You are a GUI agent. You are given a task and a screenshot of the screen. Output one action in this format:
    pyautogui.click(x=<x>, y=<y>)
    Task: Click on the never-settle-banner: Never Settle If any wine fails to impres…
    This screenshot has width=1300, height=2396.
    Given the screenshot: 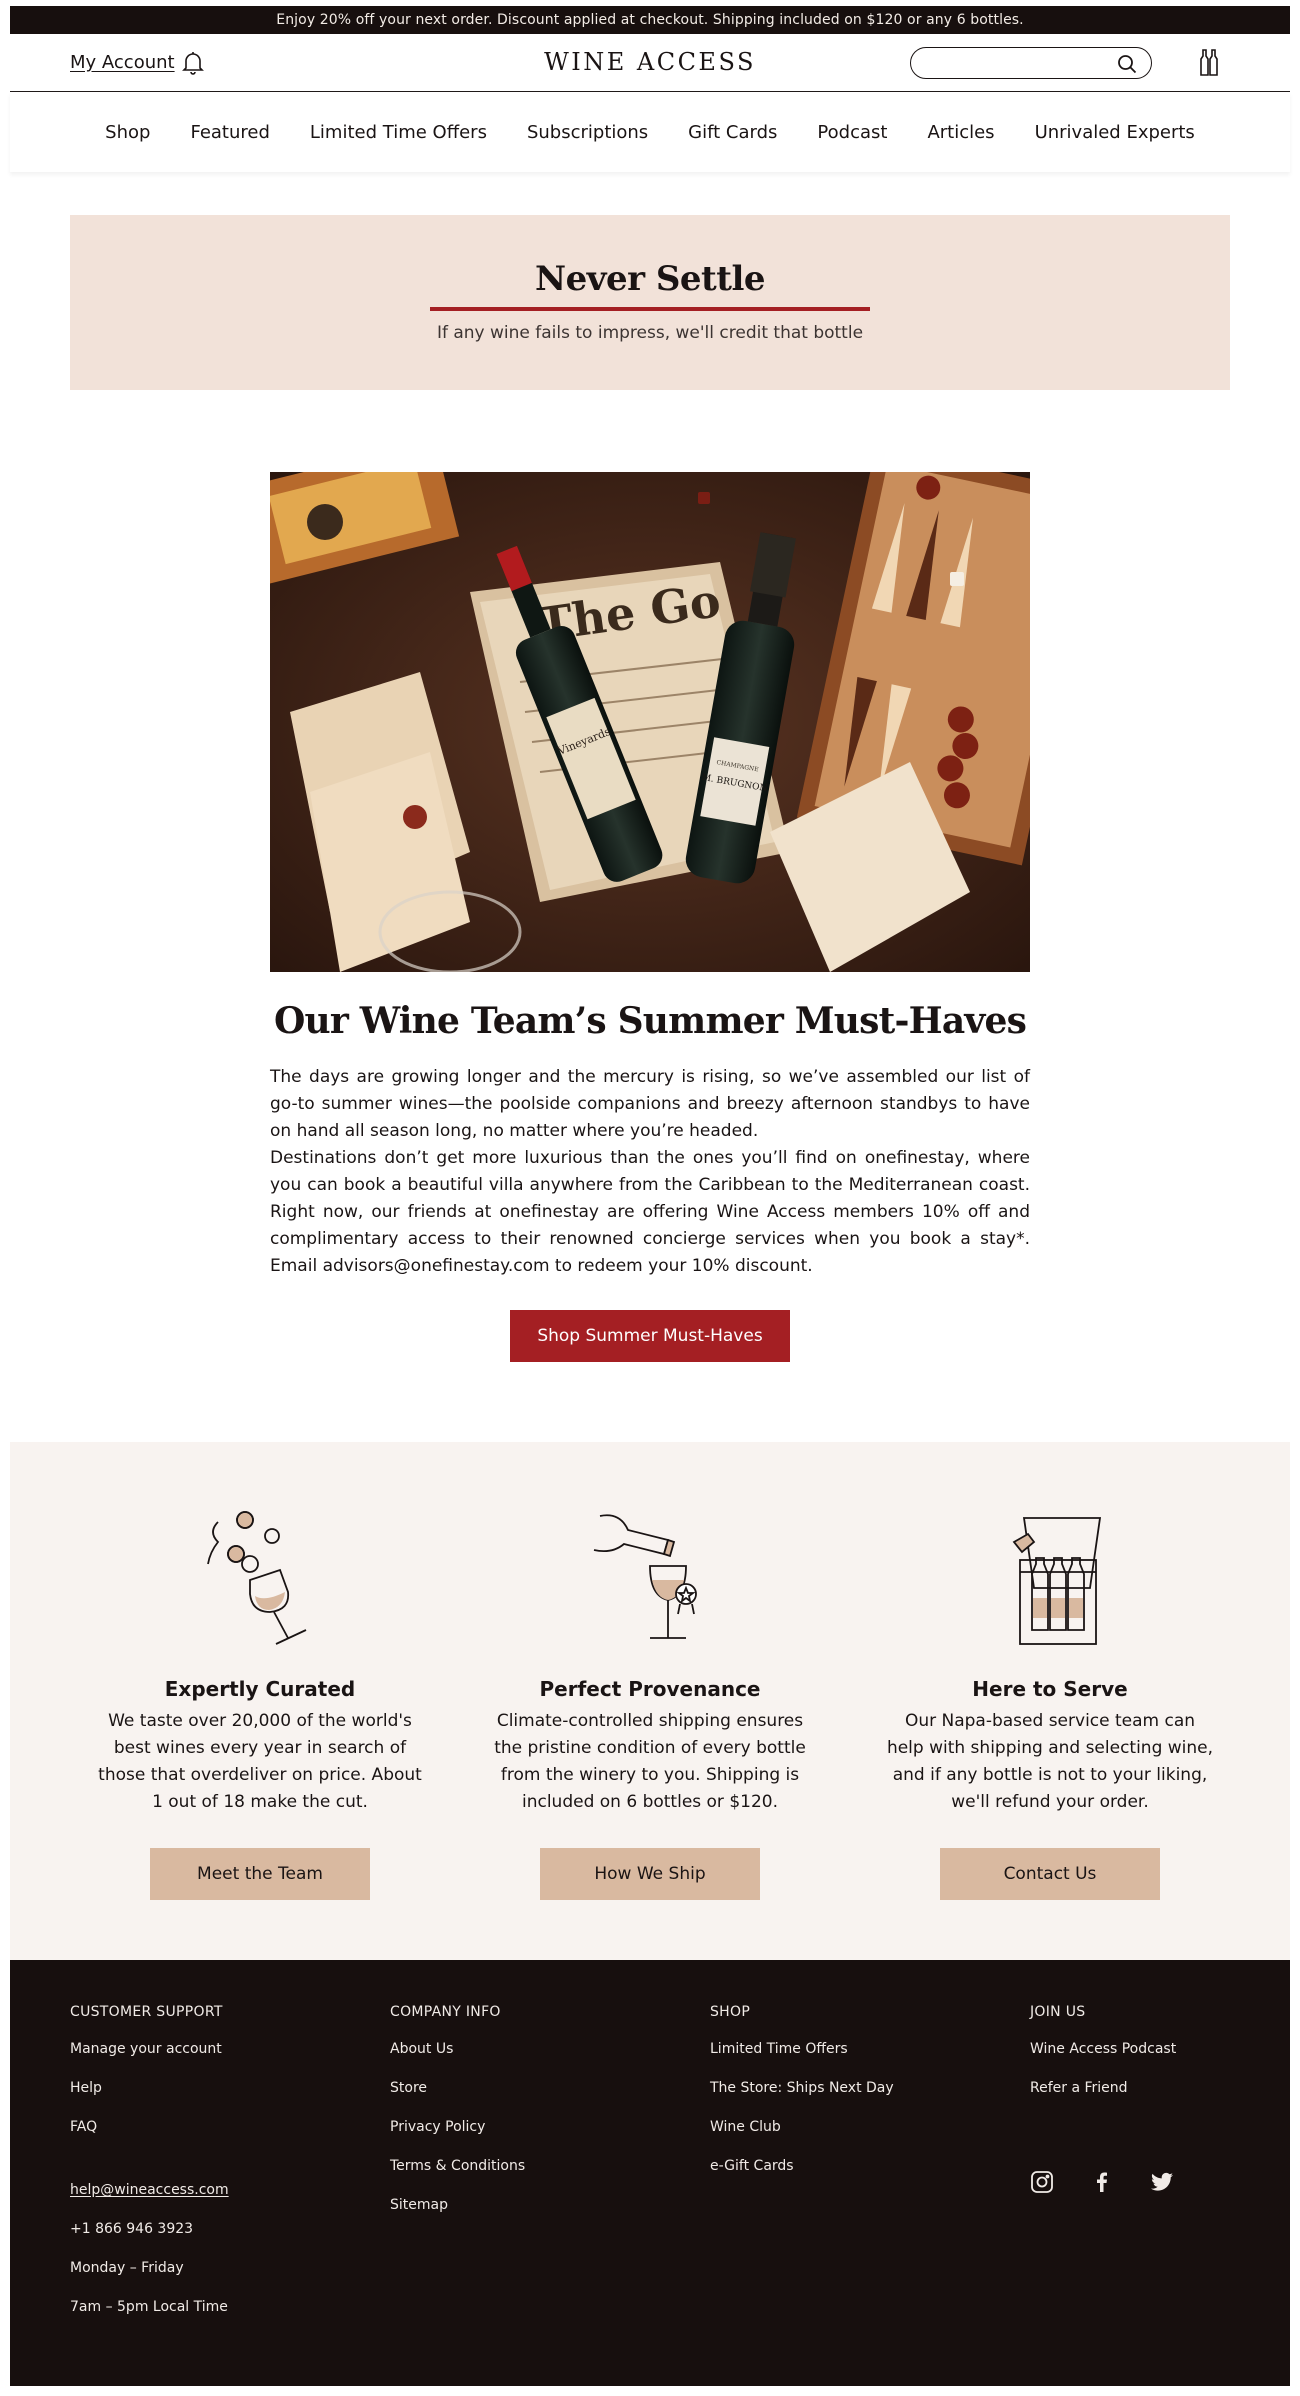 What is the action you would take?
    pyautogui.click(x=650, y=302)
    